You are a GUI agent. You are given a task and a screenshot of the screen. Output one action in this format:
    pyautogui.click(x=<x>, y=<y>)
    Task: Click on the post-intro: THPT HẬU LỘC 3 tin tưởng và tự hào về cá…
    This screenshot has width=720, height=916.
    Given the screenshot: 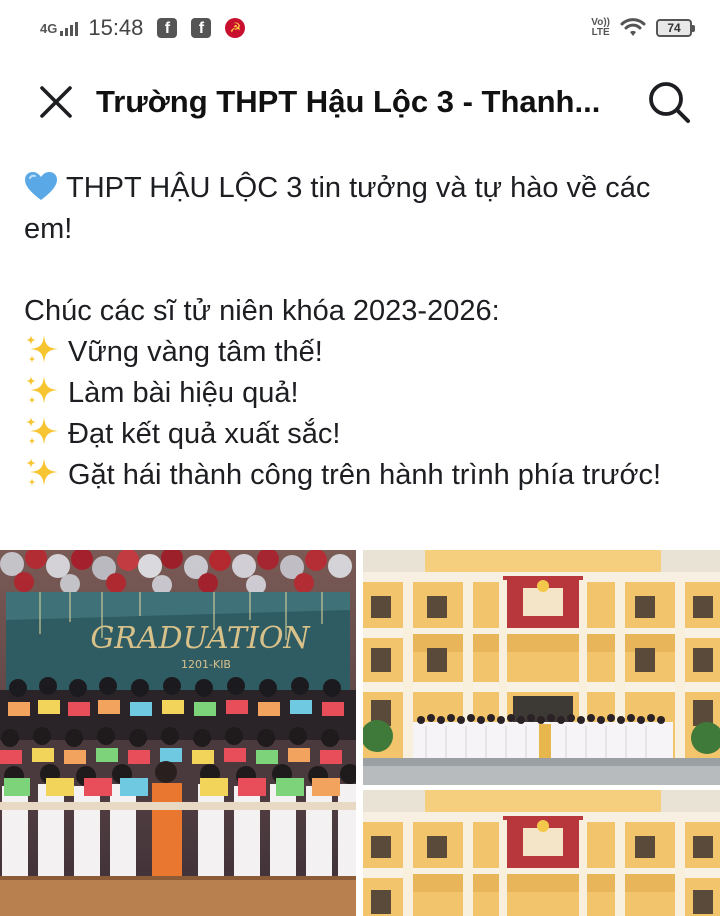 What is the action you would take?
    pyautogui.click(x=364, y=209)
    